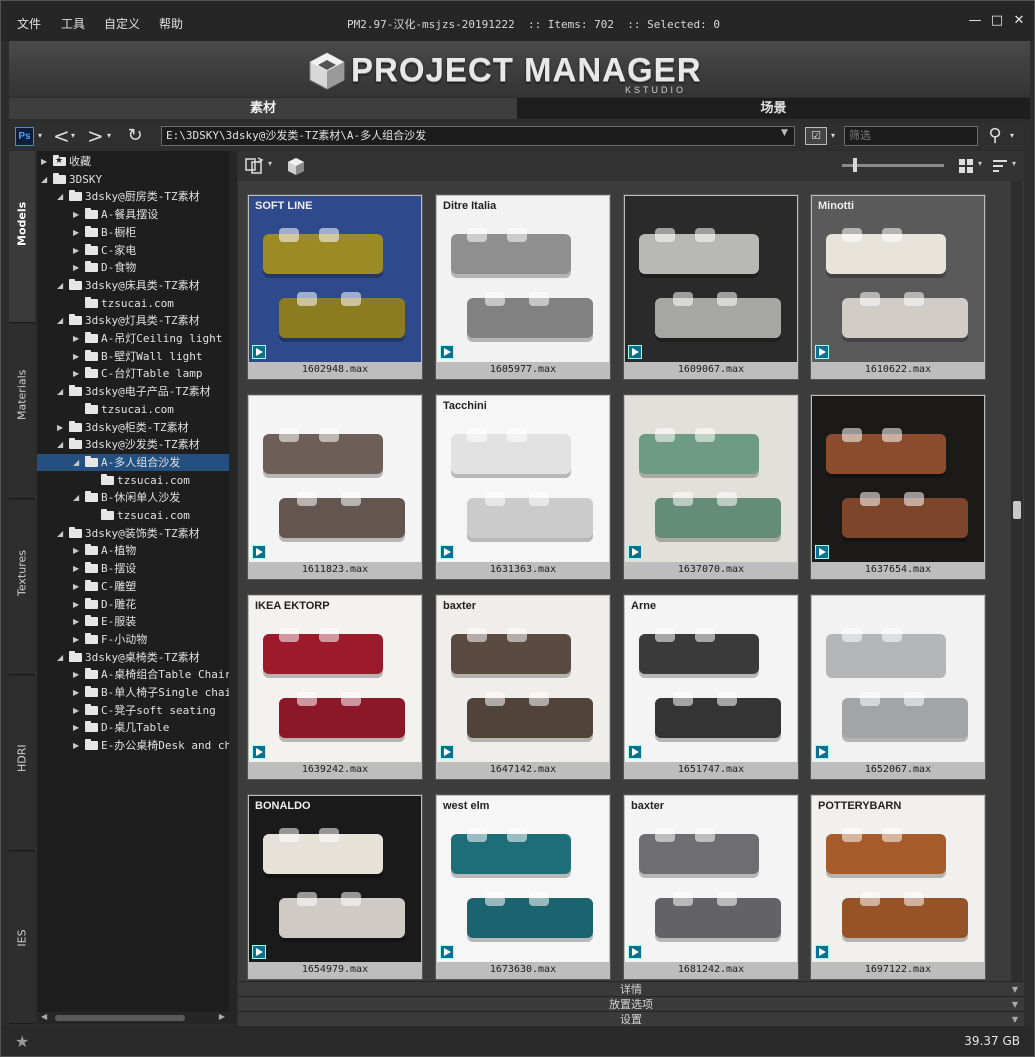 This screenshot has width=1035, height=1057. I want to click on asset-thumbnail-card: SOFT LINE 1602948.max, so click(335, 287).